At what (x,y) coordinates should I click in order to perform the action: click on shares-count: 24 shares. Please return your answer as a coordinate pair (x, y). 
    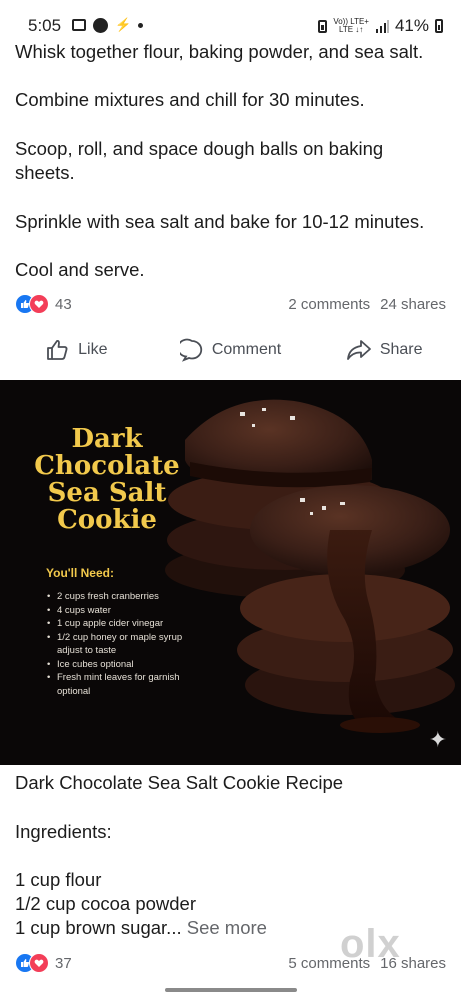
    Looking at the image, I should click on (413, 304).